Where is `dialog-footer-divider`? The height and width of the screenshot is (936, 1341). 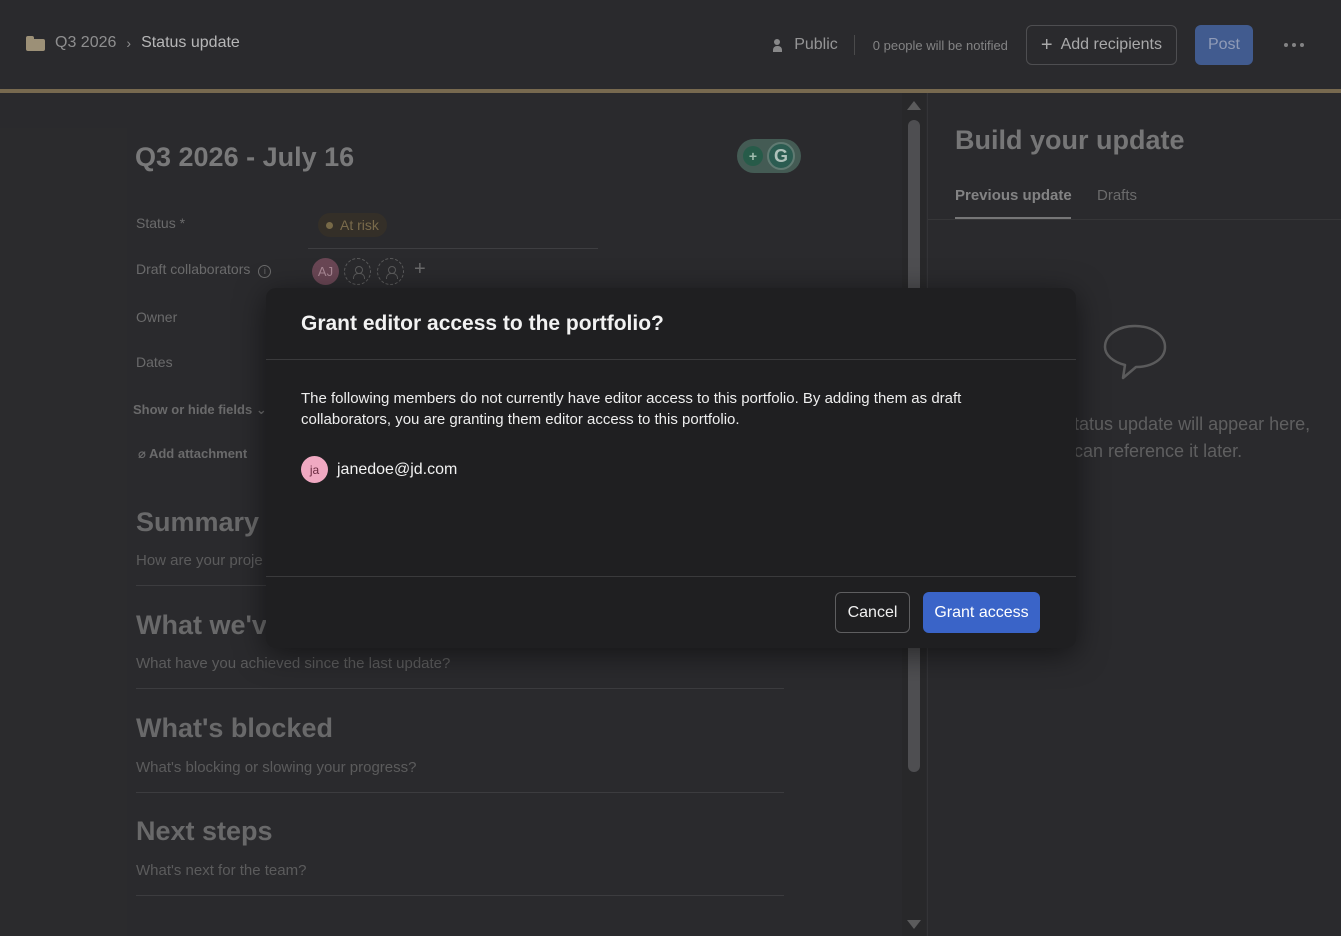
dialog-footer-divider is located at coordinates (671, 576).